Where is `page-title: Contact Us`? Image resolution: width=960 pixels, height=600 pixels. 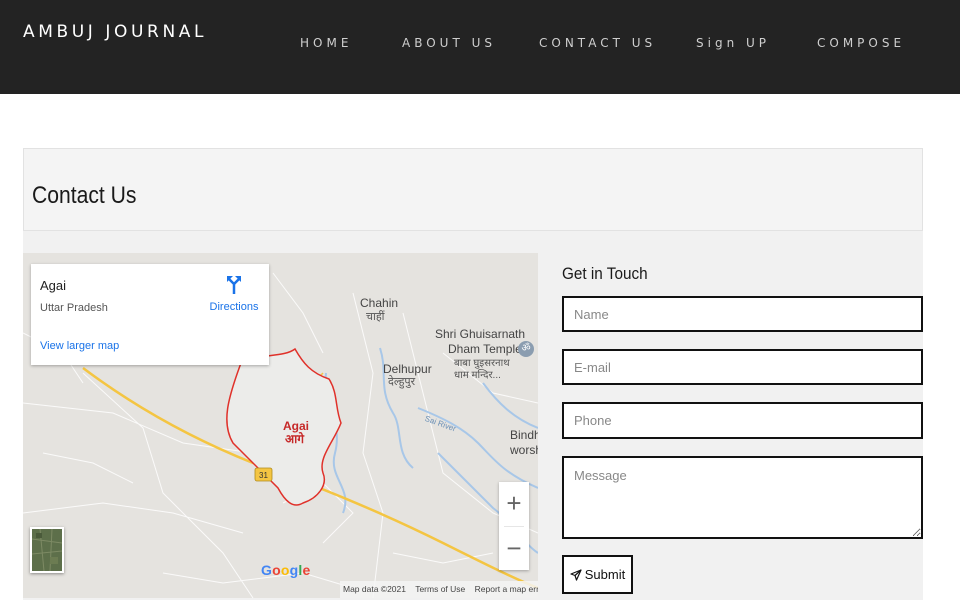
page-title: Contact Us is located at coordinates (84, 195).